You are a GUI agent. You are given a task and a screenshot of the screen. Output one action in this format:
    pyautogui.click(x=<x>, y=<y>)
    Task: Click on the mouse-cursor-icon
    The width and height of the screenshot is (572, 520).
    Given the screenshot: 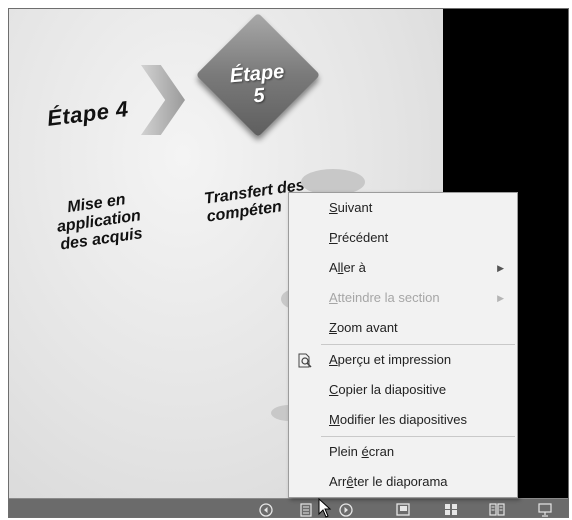 What is the action you would take?
    pyautogui.click(x=325, y=508)
    